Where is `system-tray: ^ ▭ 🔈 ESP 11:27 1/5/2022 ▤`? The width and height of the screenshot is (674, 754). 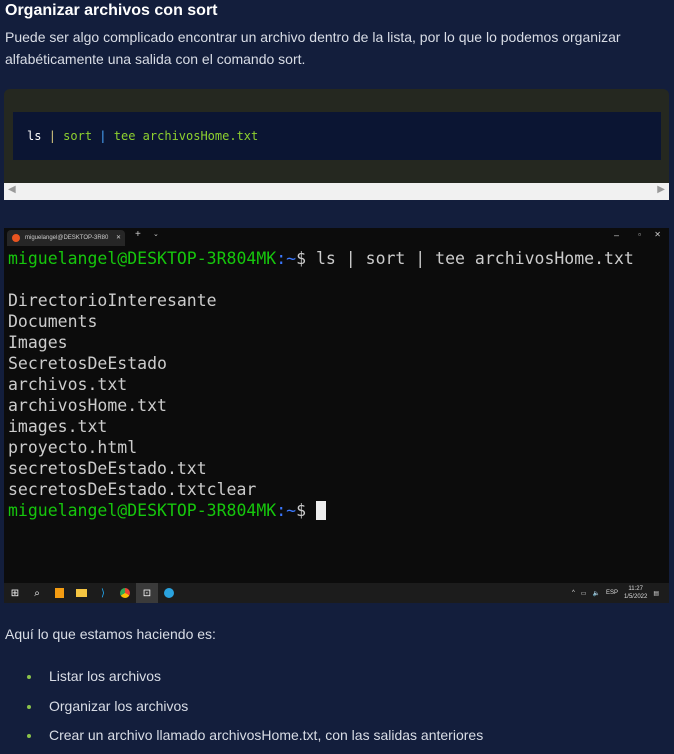
system-tray: ^ ▭ 🔈 ESP 11:27 1/5/2022 ▤ is located at coordinates (620, 593).